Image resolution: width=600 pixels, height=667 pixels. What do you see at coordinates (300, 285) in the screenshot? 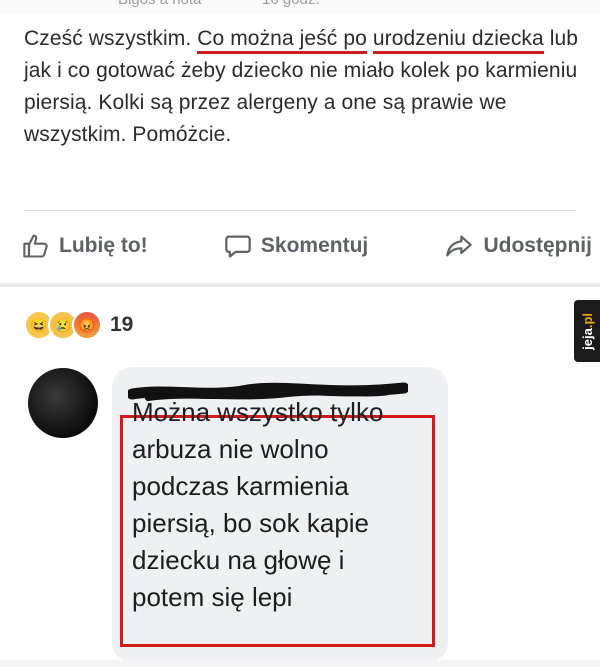
I see `section-divider` at bounding box center [300, 285].